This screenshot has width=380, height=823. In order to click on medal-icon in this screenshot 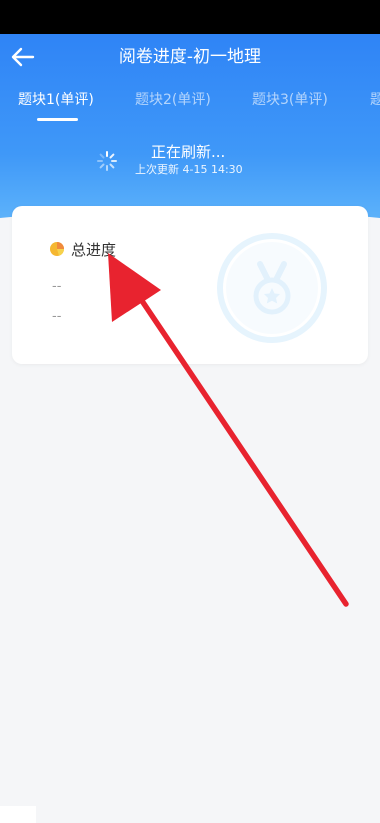, I will do `click(272, 288)`.